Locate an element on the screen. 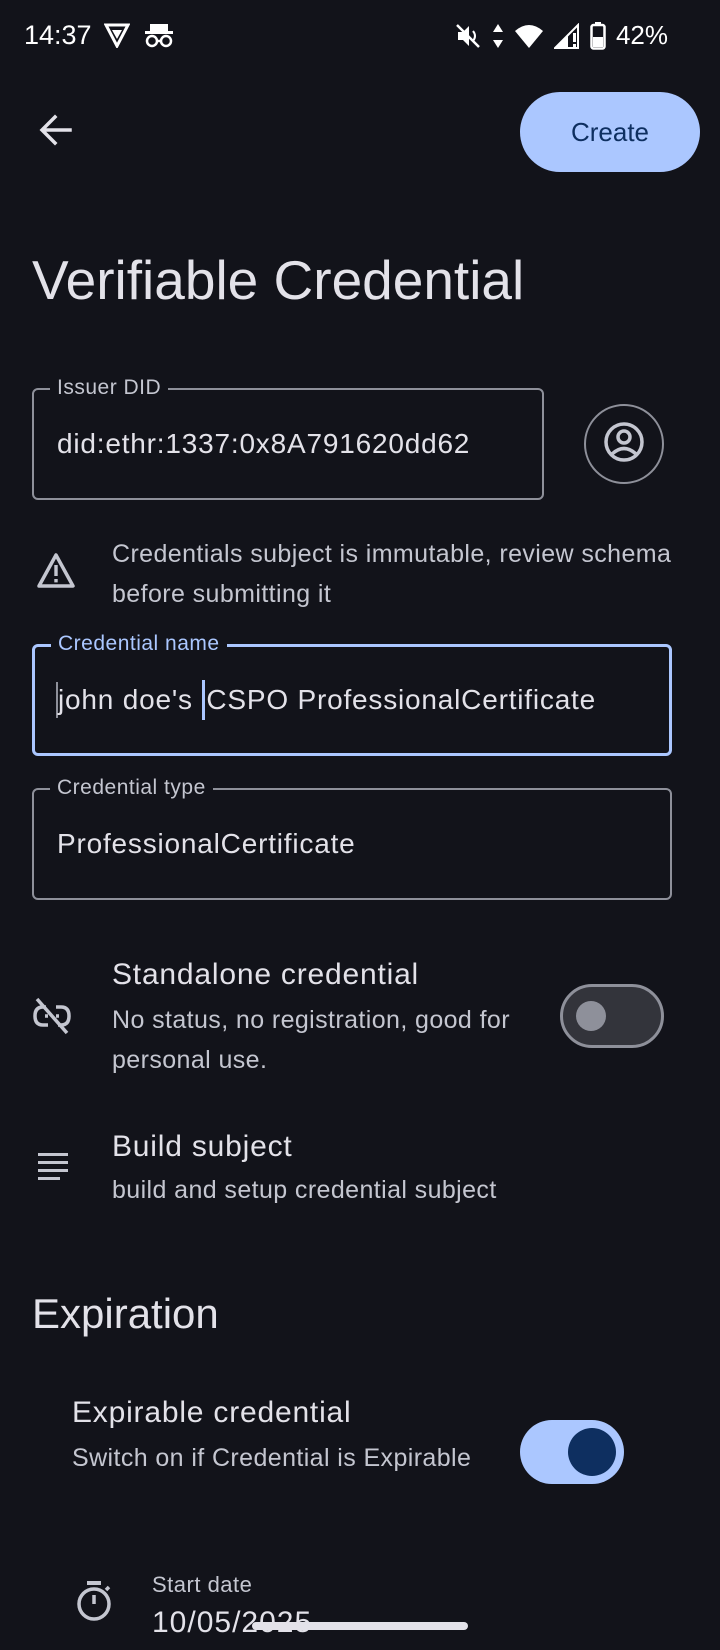  credential-name-value: john doe's CSPO ProfessionalCertificate is located at coordinates (352, 700).